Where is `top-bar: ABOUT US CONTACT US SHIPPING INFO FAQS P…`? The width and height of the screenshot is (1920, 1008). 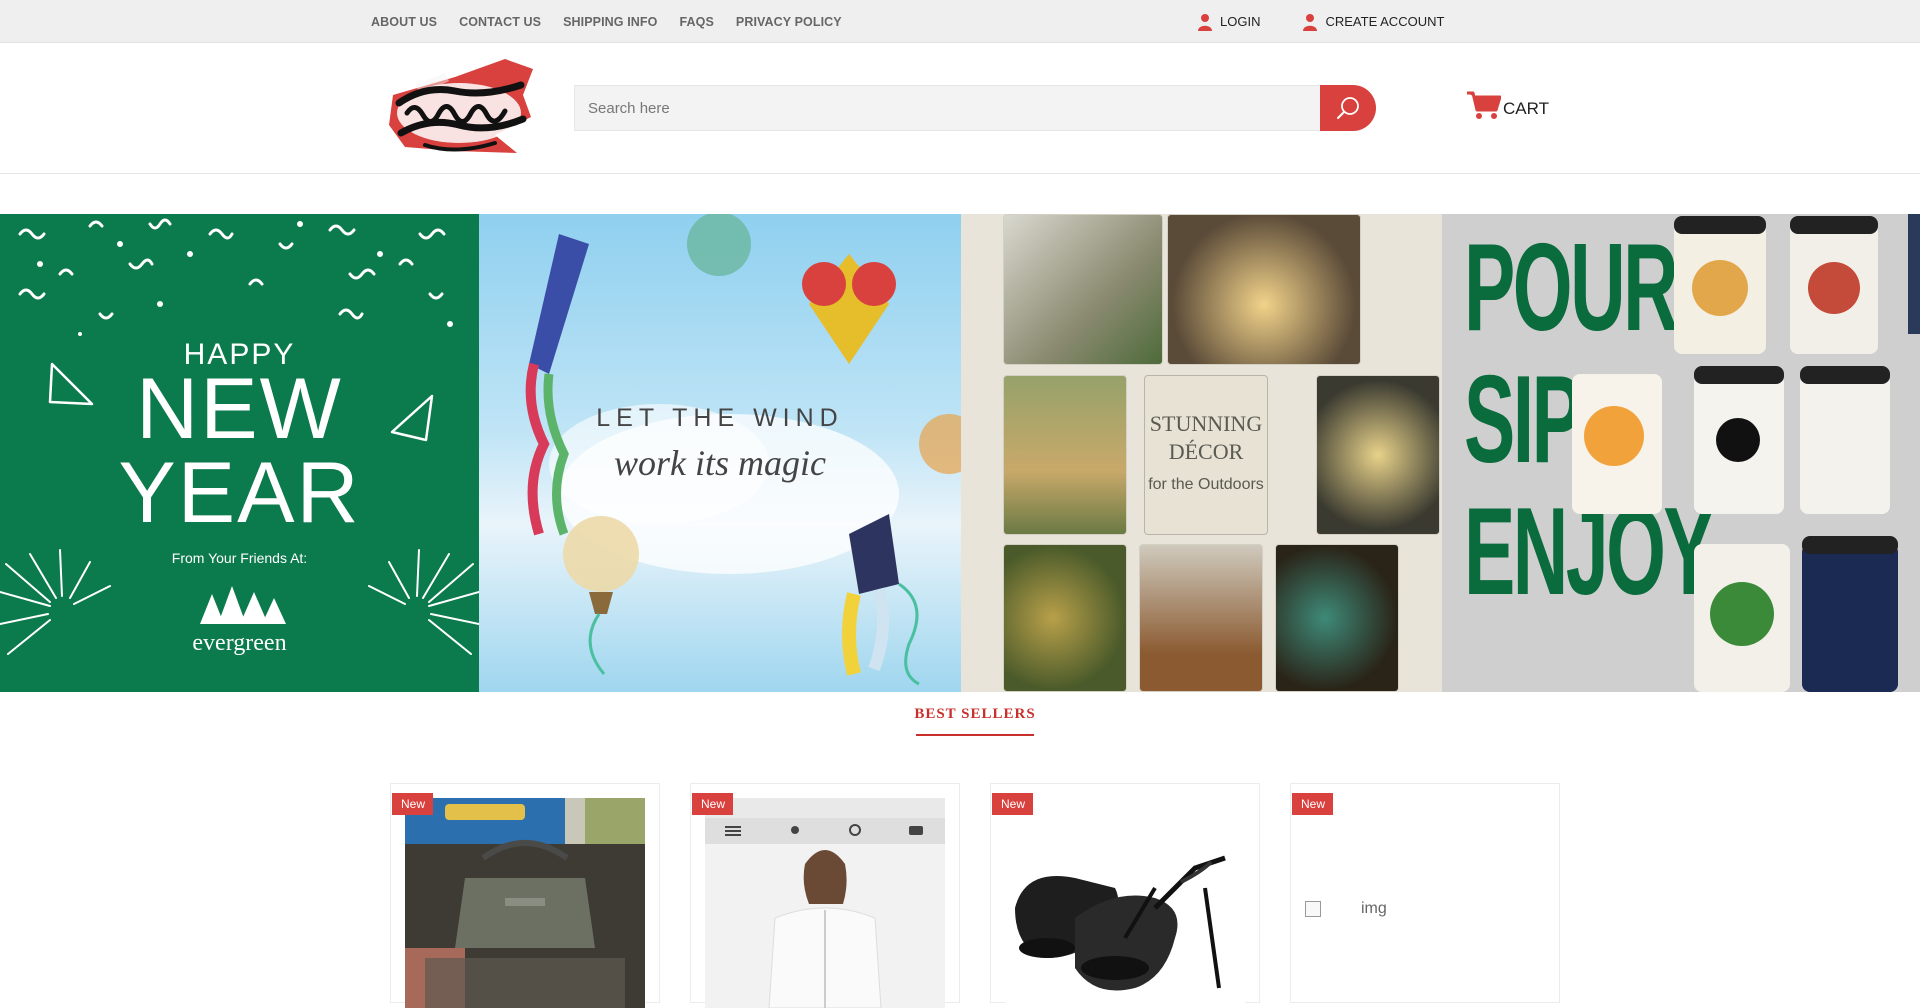
top-bar: ABOUT US CONTACT US SHIPPING INFO FAQS P… is located at coordinates (960, 21).